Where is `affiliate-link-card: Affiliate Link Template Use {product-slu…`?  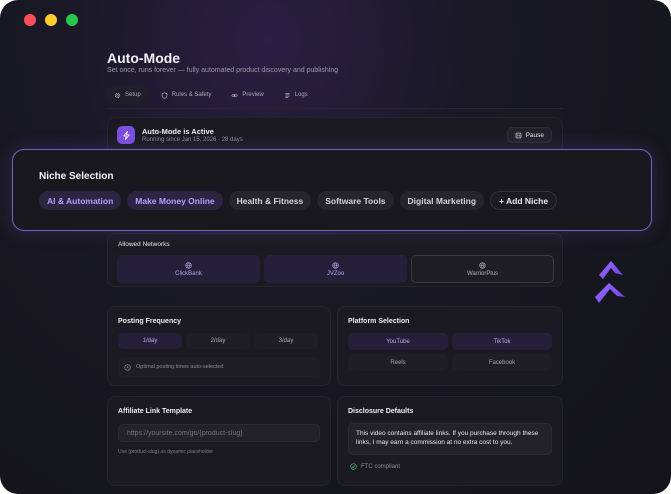 affiliate-link-card: Affiliate Link Template Use {product-slu… is located at coordinates (219, 441).